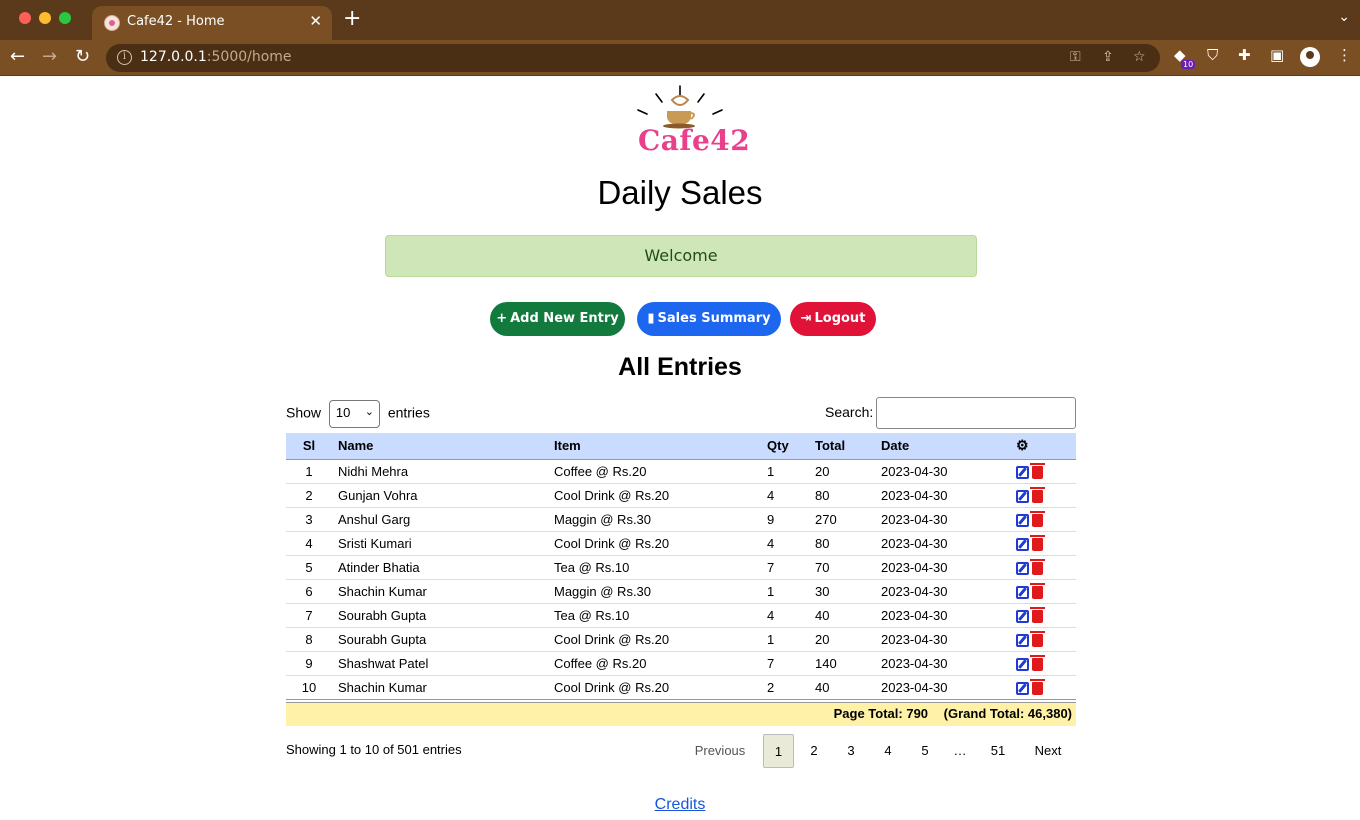  Describe the element at coordinates (557, 319) in the screenshot. I see `add-new-entry-button: + Add New Entry` at that location.